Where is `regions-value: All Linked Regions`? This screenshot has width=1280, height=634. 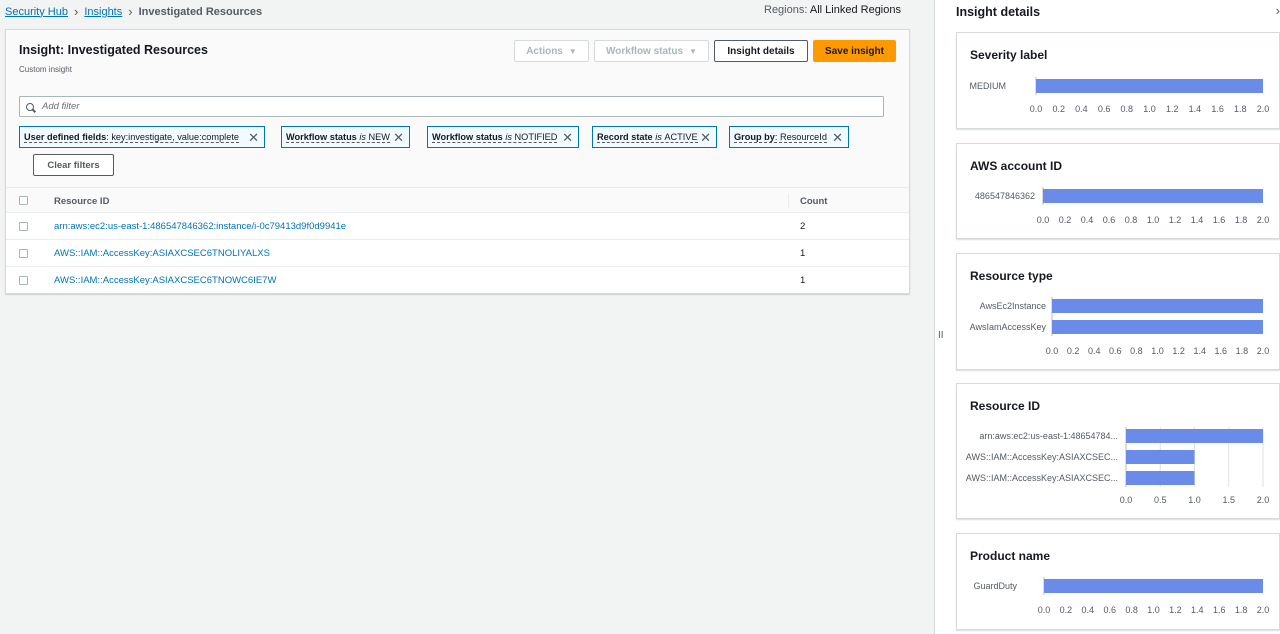 regions-value: All Linked Regions is located at coordinates (855, 10).